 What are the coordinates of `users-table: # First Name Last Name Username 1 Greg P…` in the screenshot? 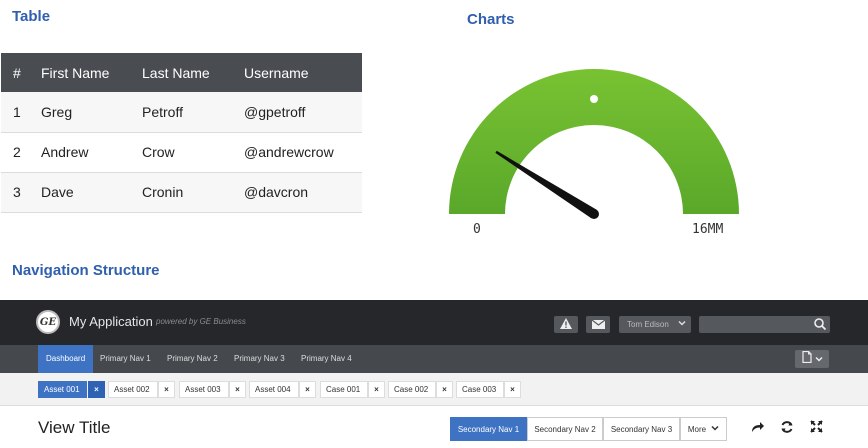 It's located at (181, 133).